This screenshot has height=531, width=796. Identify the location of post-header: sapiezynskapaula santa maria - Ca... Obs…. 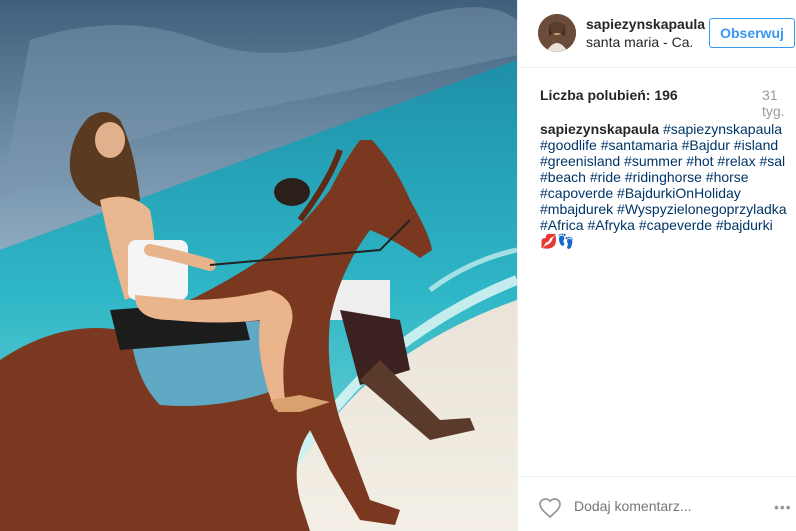
(657, 34).